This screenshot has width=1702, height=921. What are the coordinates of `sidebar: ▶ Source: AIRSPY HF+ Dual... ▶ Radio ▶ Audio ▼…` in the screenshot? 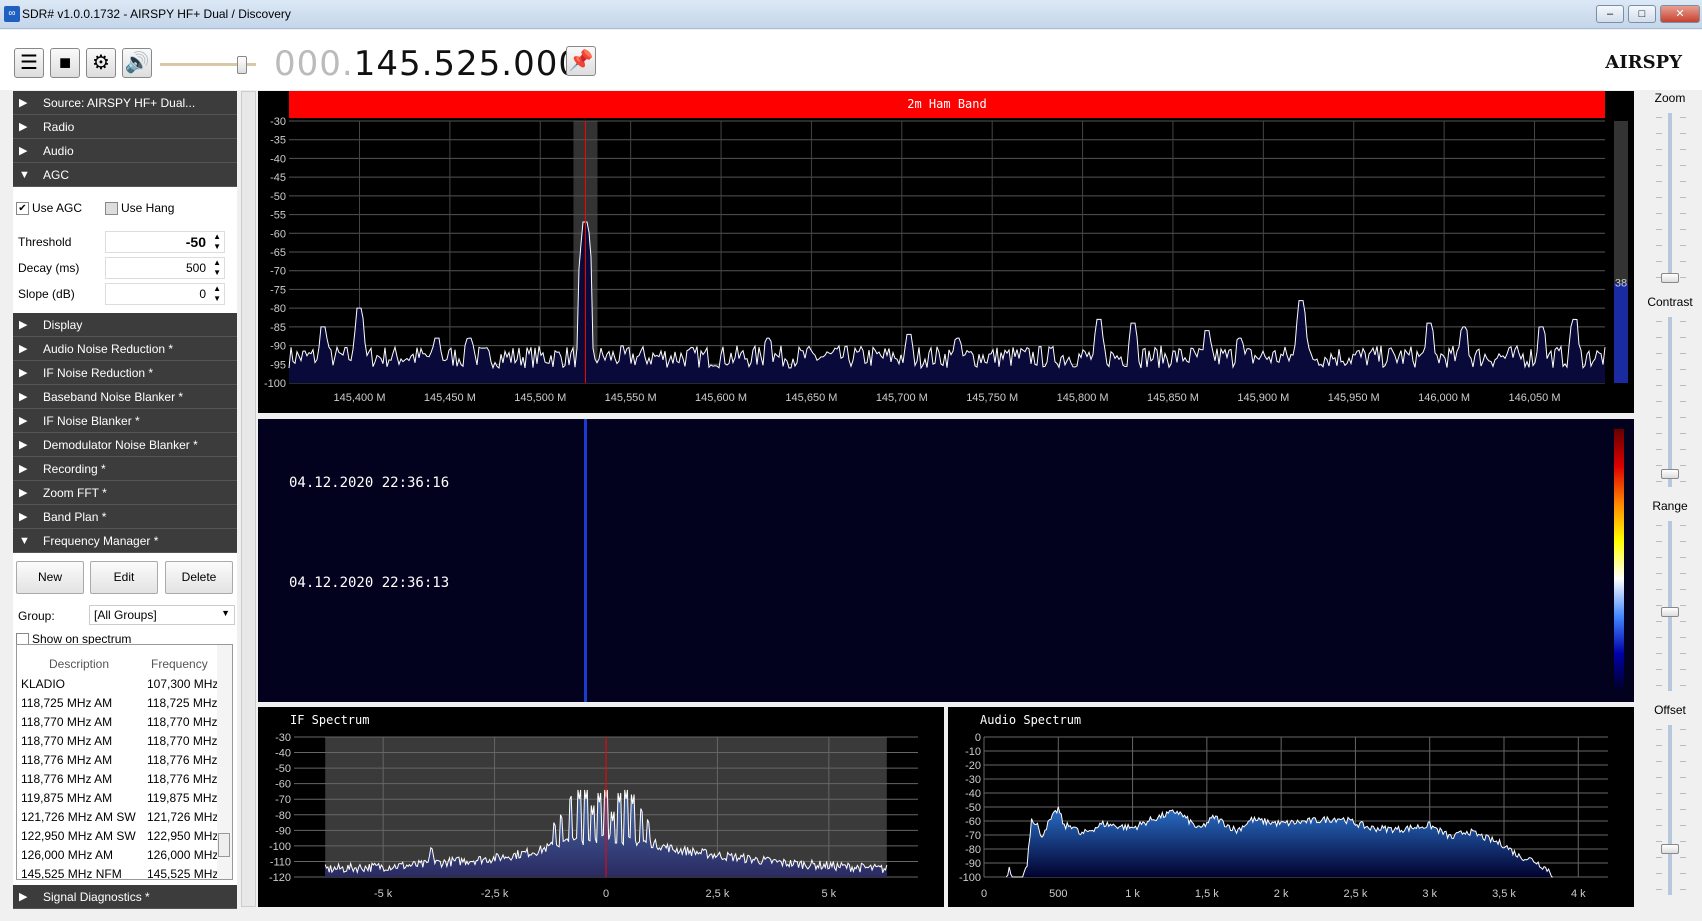 It's located at (125, 500).